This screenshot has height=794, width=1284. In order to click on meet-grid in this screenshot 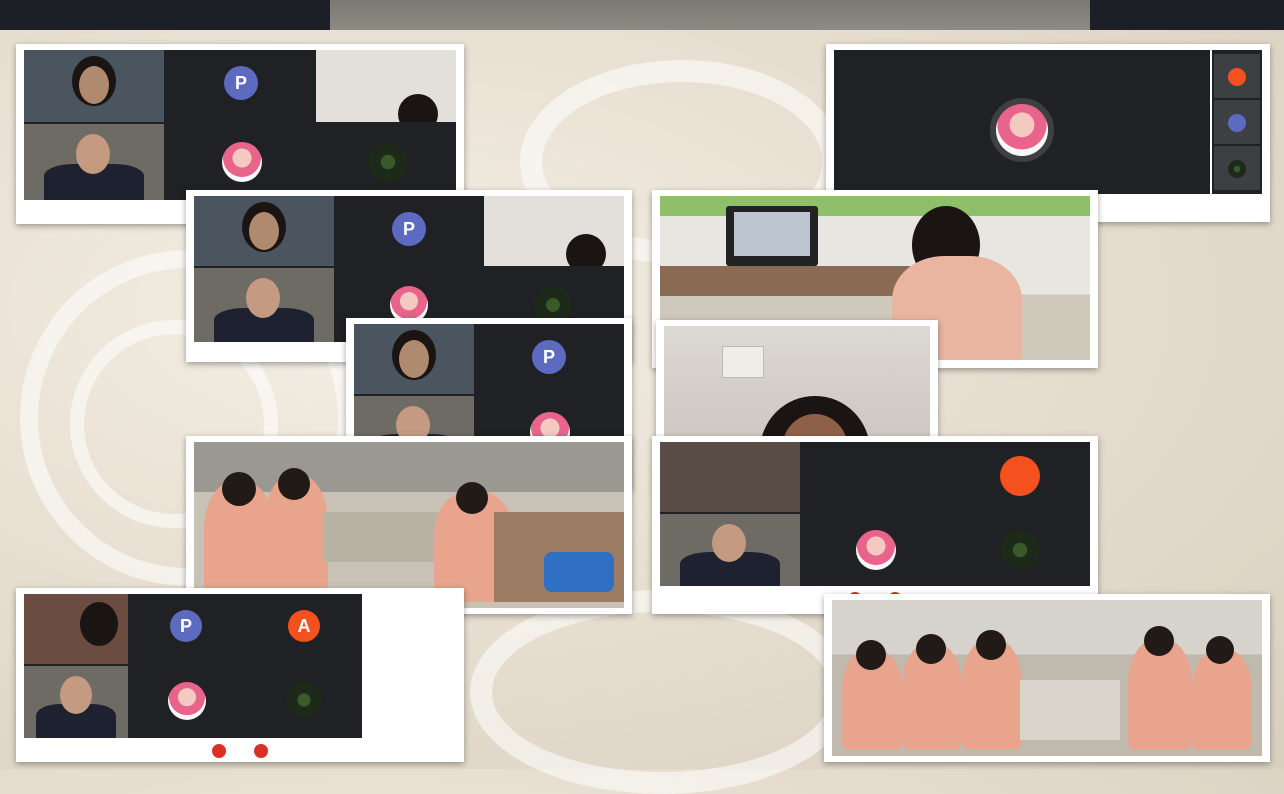, I will do `click(875, 514)`.